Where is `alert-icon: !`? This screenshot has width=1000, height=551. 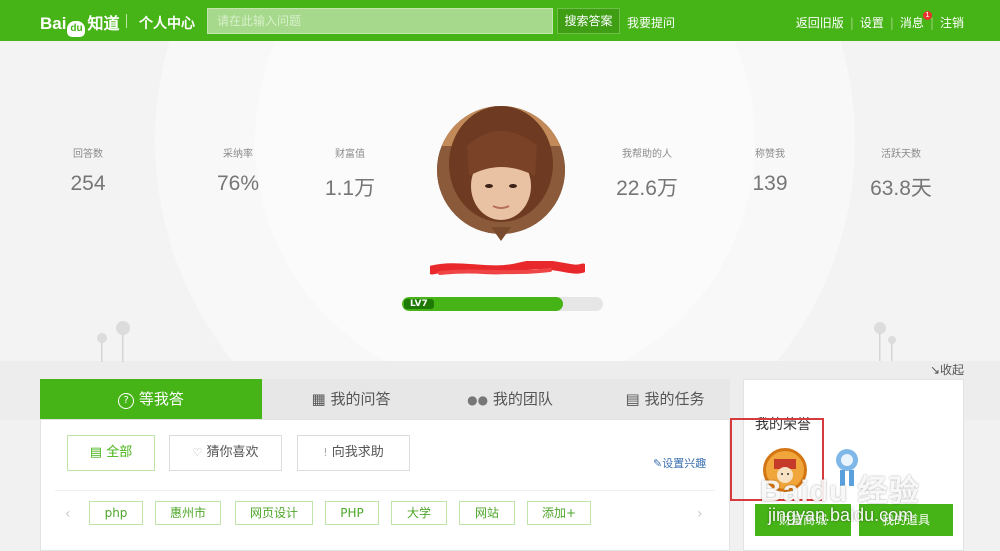 alert-icon: ! is located at coordinates (325, 452).